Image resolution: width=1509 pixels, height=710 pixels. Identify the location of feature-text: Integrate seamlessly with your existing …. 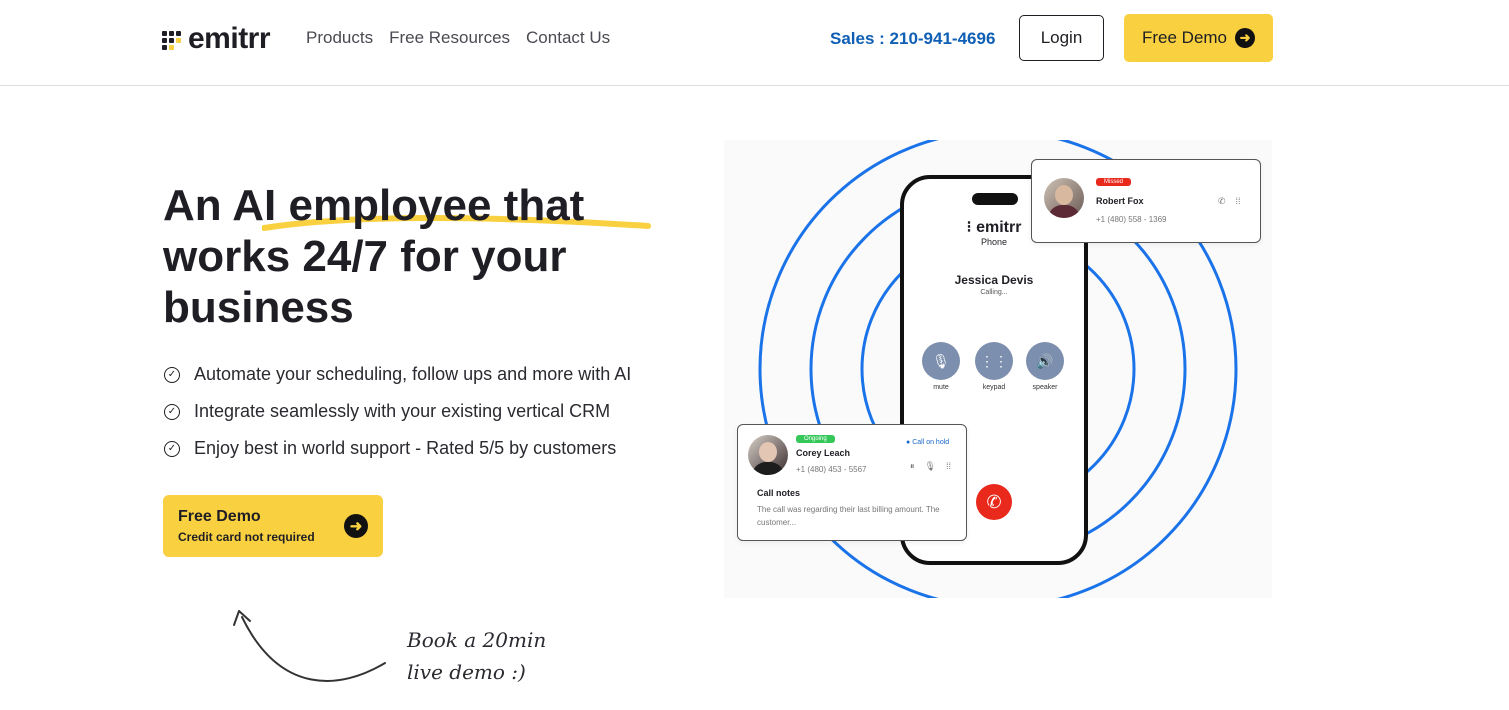
(402, 411).